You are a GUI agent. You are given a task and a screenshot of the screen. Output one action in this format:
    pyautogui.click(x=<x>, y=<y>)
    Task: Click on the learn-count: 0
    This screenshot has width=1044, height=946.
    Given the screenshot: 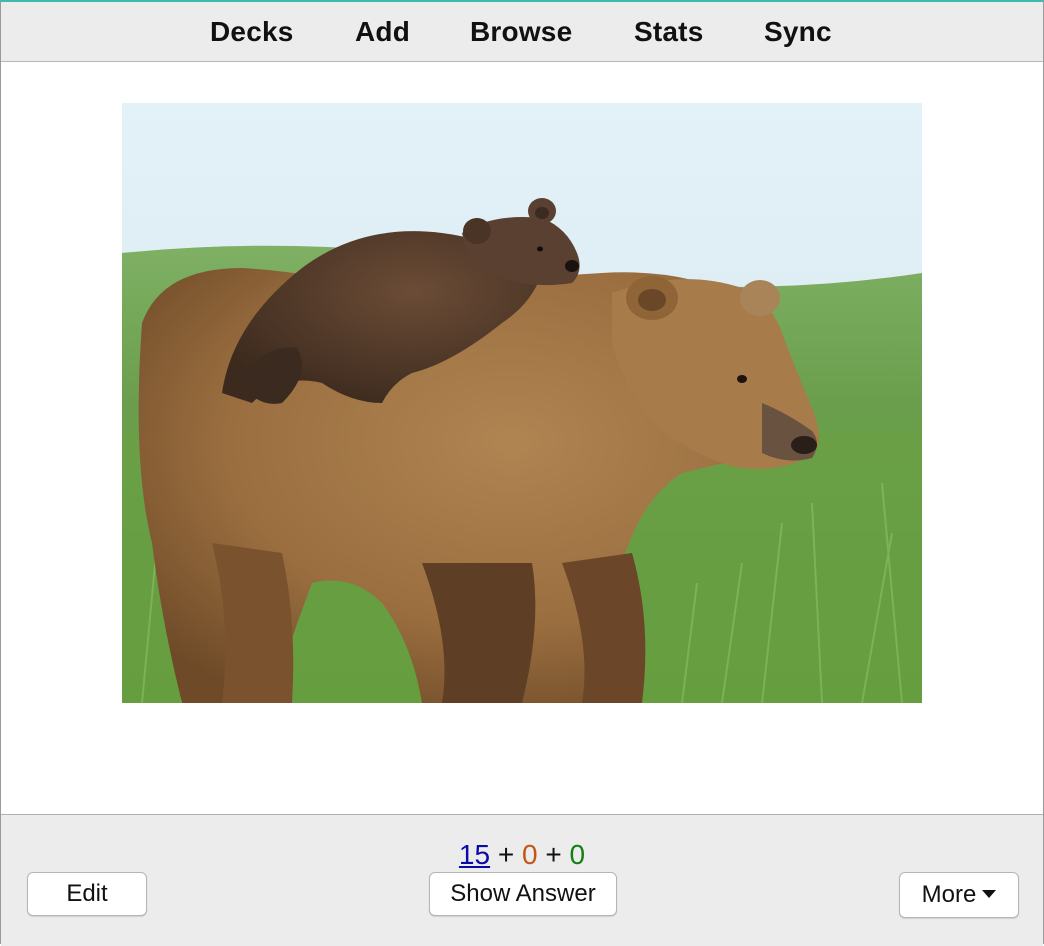 What is the action you would take?
    pyautogui.click(x=530, y=854)
    